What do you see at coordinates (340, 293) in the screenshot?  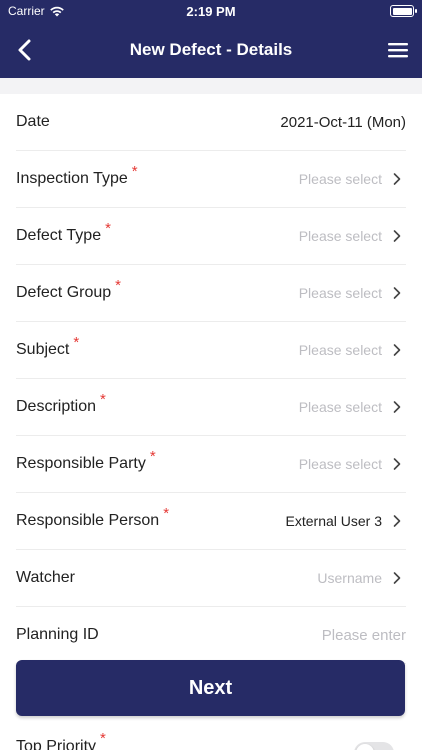 I see `defect-group-value: Please select` at bounding box center [340, 293].